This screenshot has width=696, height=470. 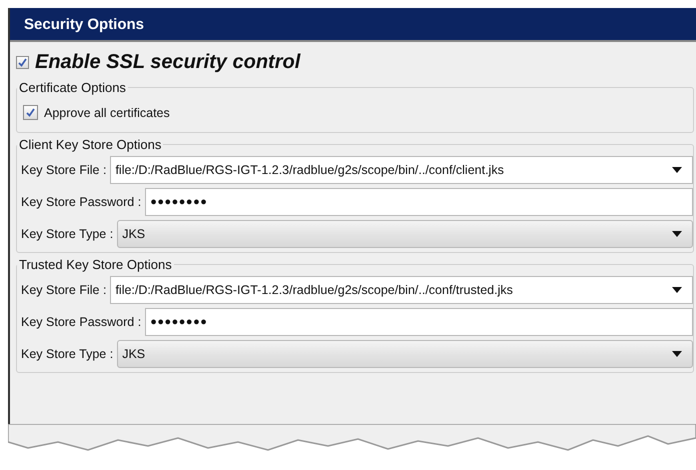 What do you see at coordinates (107, 113) in the screenshot?
I see `checkbox-label: Approve all certificates` at bounding box center [107, 113].